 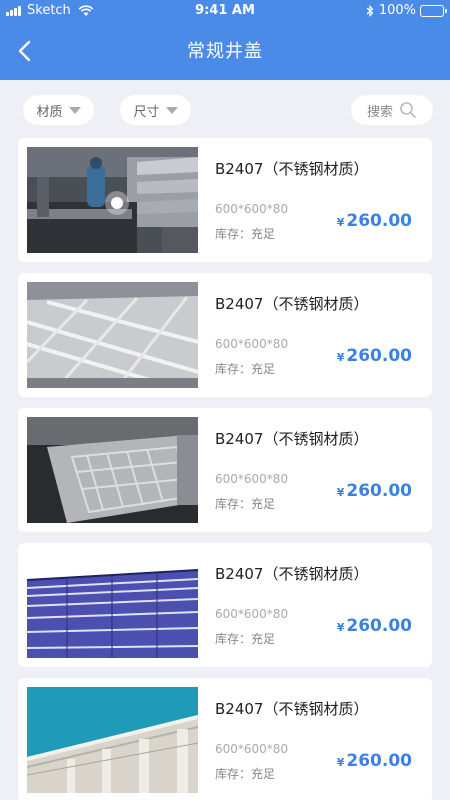 I want to click on size-filter-label: 尺寸, so click(x=146, y=112).